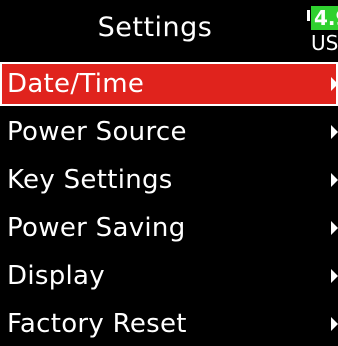 This screenshot has width=338, height=346. I want to click on menu-item-date-time: Date/Time, so click(169, 84).